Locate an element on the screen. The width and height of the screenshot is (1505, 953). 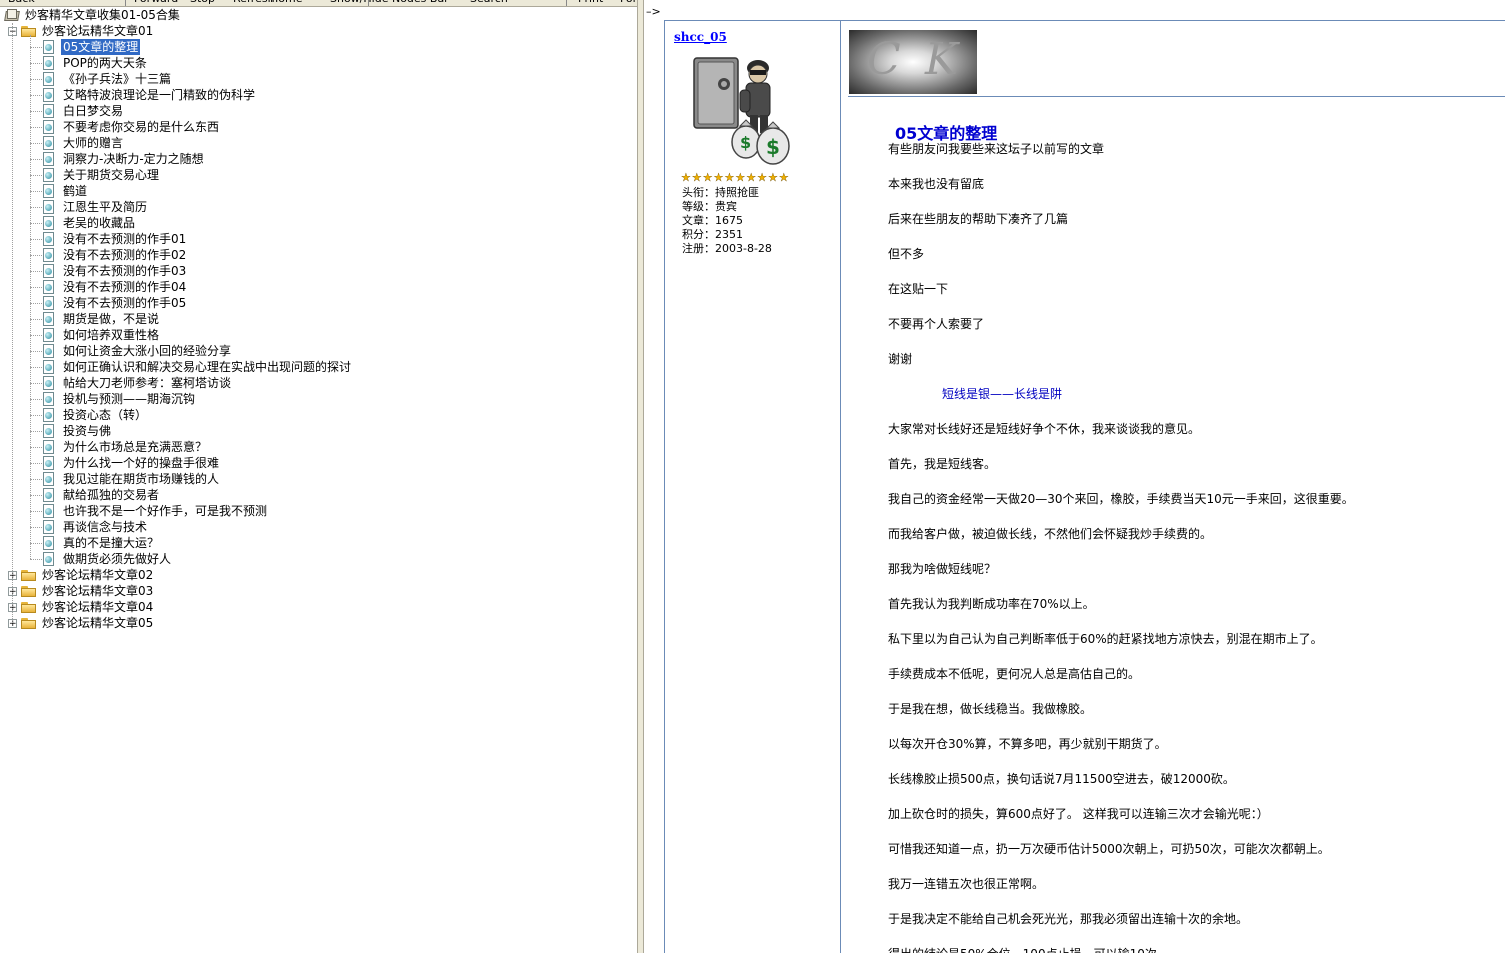
folder-icon is located at coordinates (29, 591).